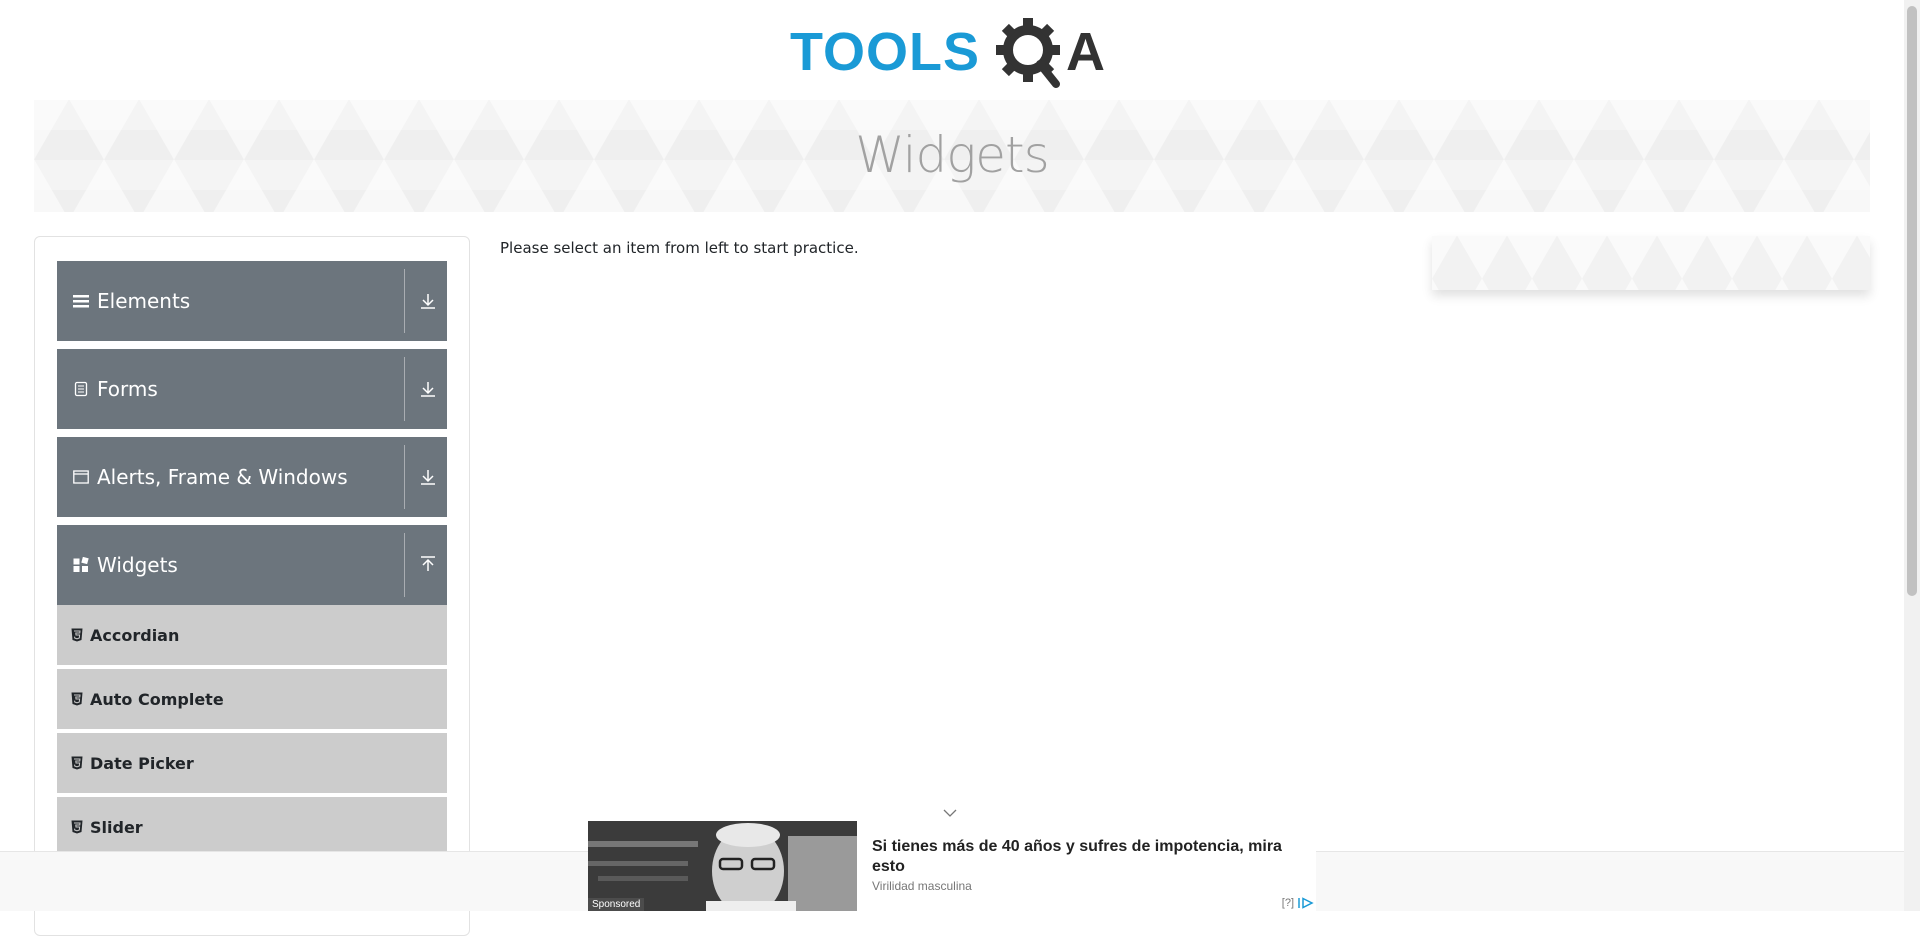 This screenshot has width=1920, height=936. What do you see at coordinates (722, 866) in the screenshot?
I see `ad-image: Sponsored` at bounding box center [722, 866].